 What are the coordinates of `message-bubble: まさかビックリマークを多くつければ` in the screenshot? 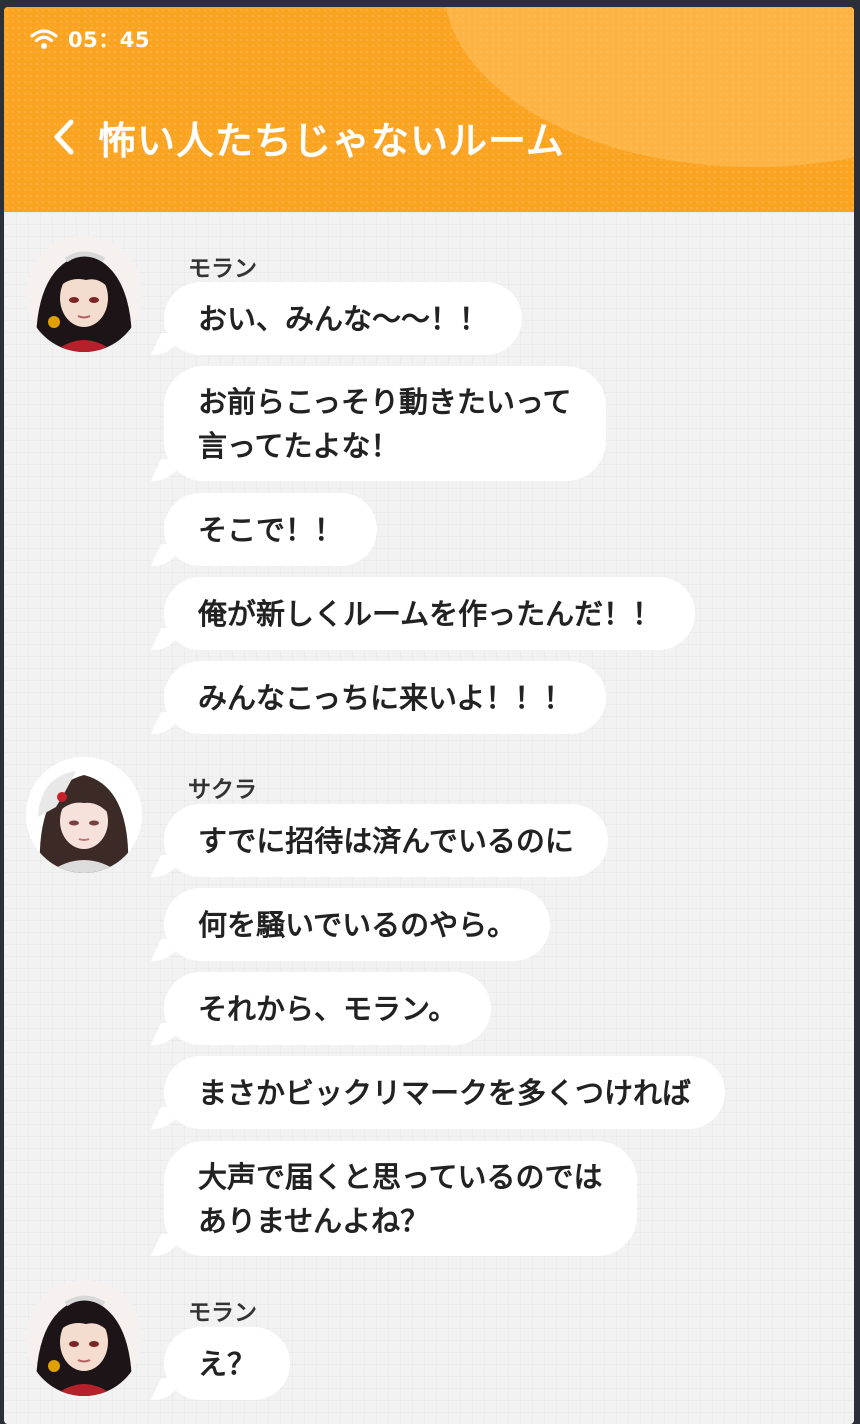 It's located at (445, 1092).